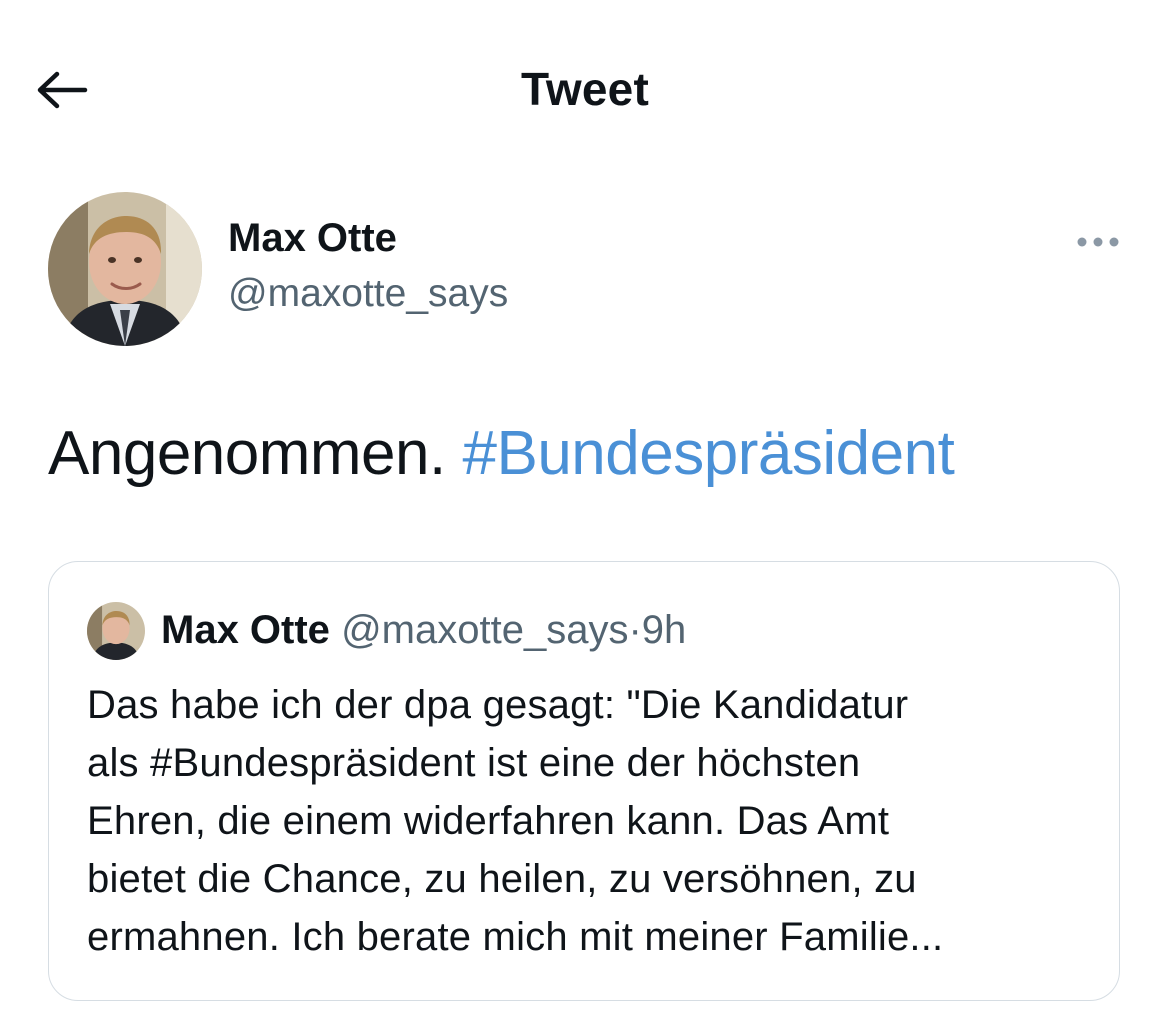 The image size is (1170, 1025). What do you see at coordinates (588, 270) in the screenshot?
I see `tweet-author: Max Otte @maxotte_says` at bounding box center [588, 270].